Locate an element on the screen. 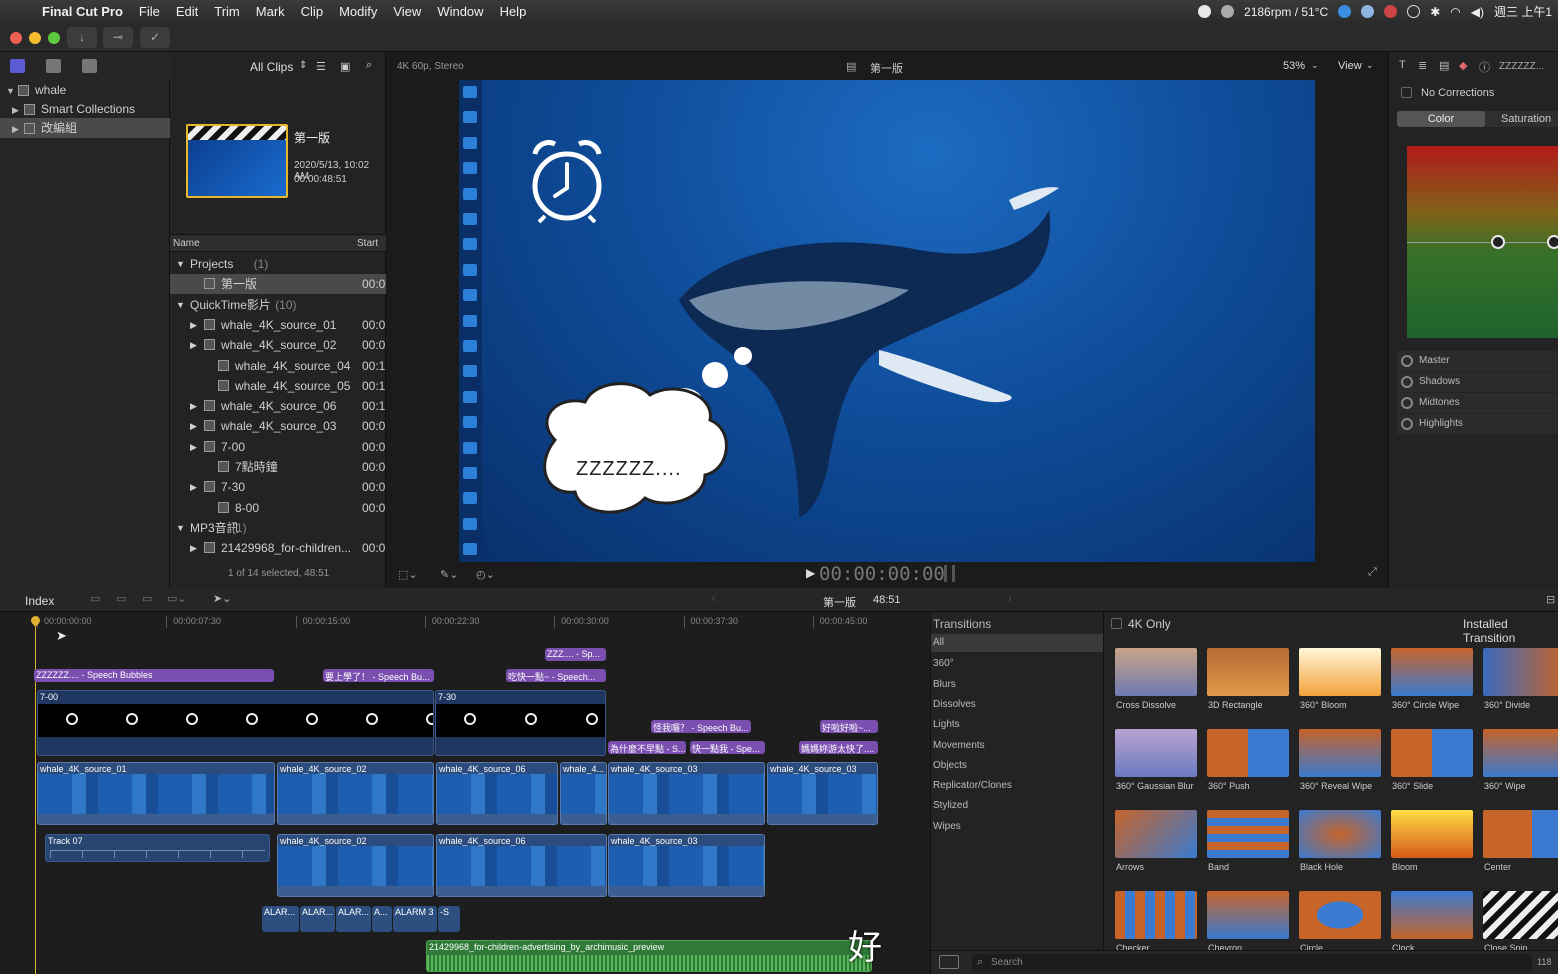 The image size is (1558, 974). transition-item: 360° Push is located at coordinates (1249, 766).